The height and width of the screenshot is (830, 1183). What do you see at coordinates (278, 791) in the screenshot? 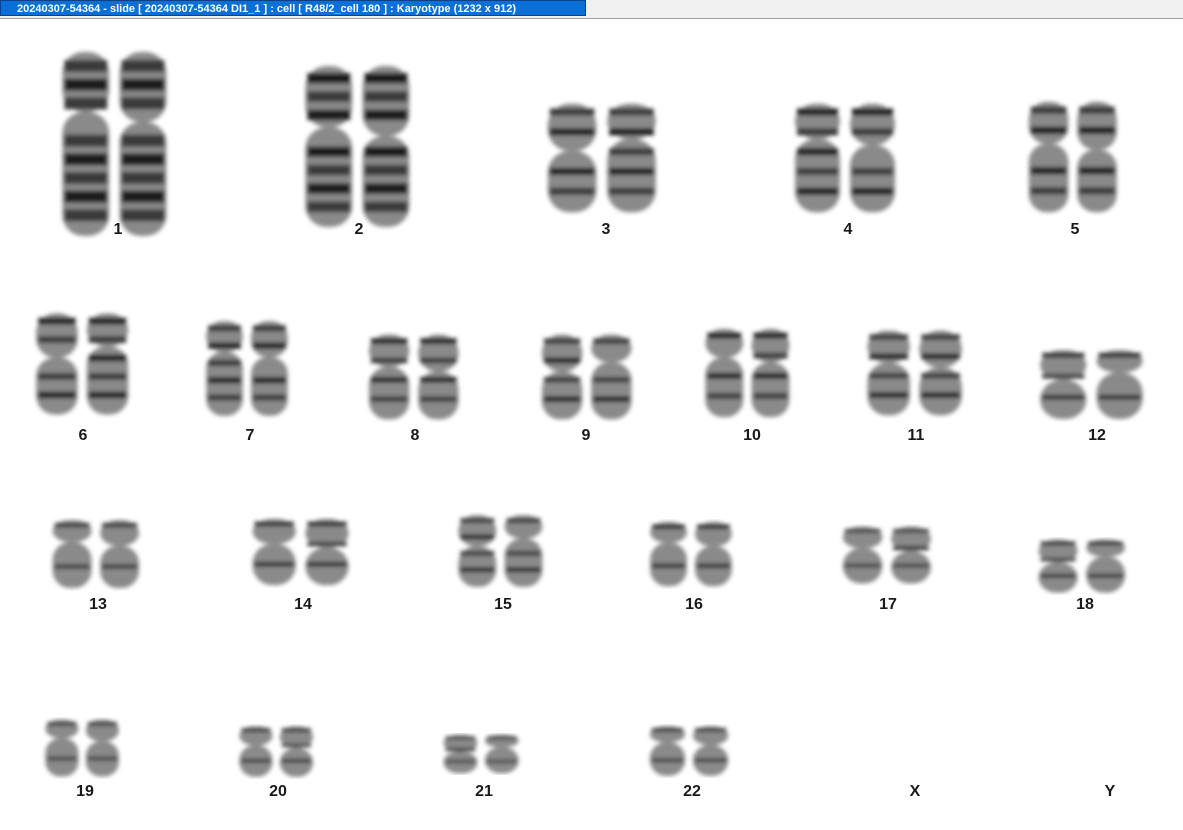
I see `karyotype-label-20: 20` at bounding box center [278, 791].